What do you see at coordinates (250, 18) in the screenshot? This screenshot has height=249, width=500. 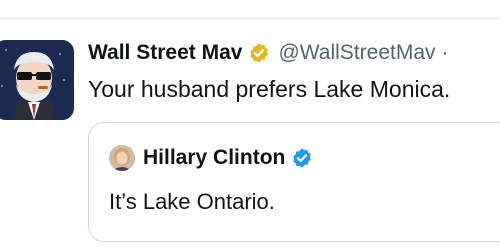 I see `top-divider` at bounding box center [250, 18].